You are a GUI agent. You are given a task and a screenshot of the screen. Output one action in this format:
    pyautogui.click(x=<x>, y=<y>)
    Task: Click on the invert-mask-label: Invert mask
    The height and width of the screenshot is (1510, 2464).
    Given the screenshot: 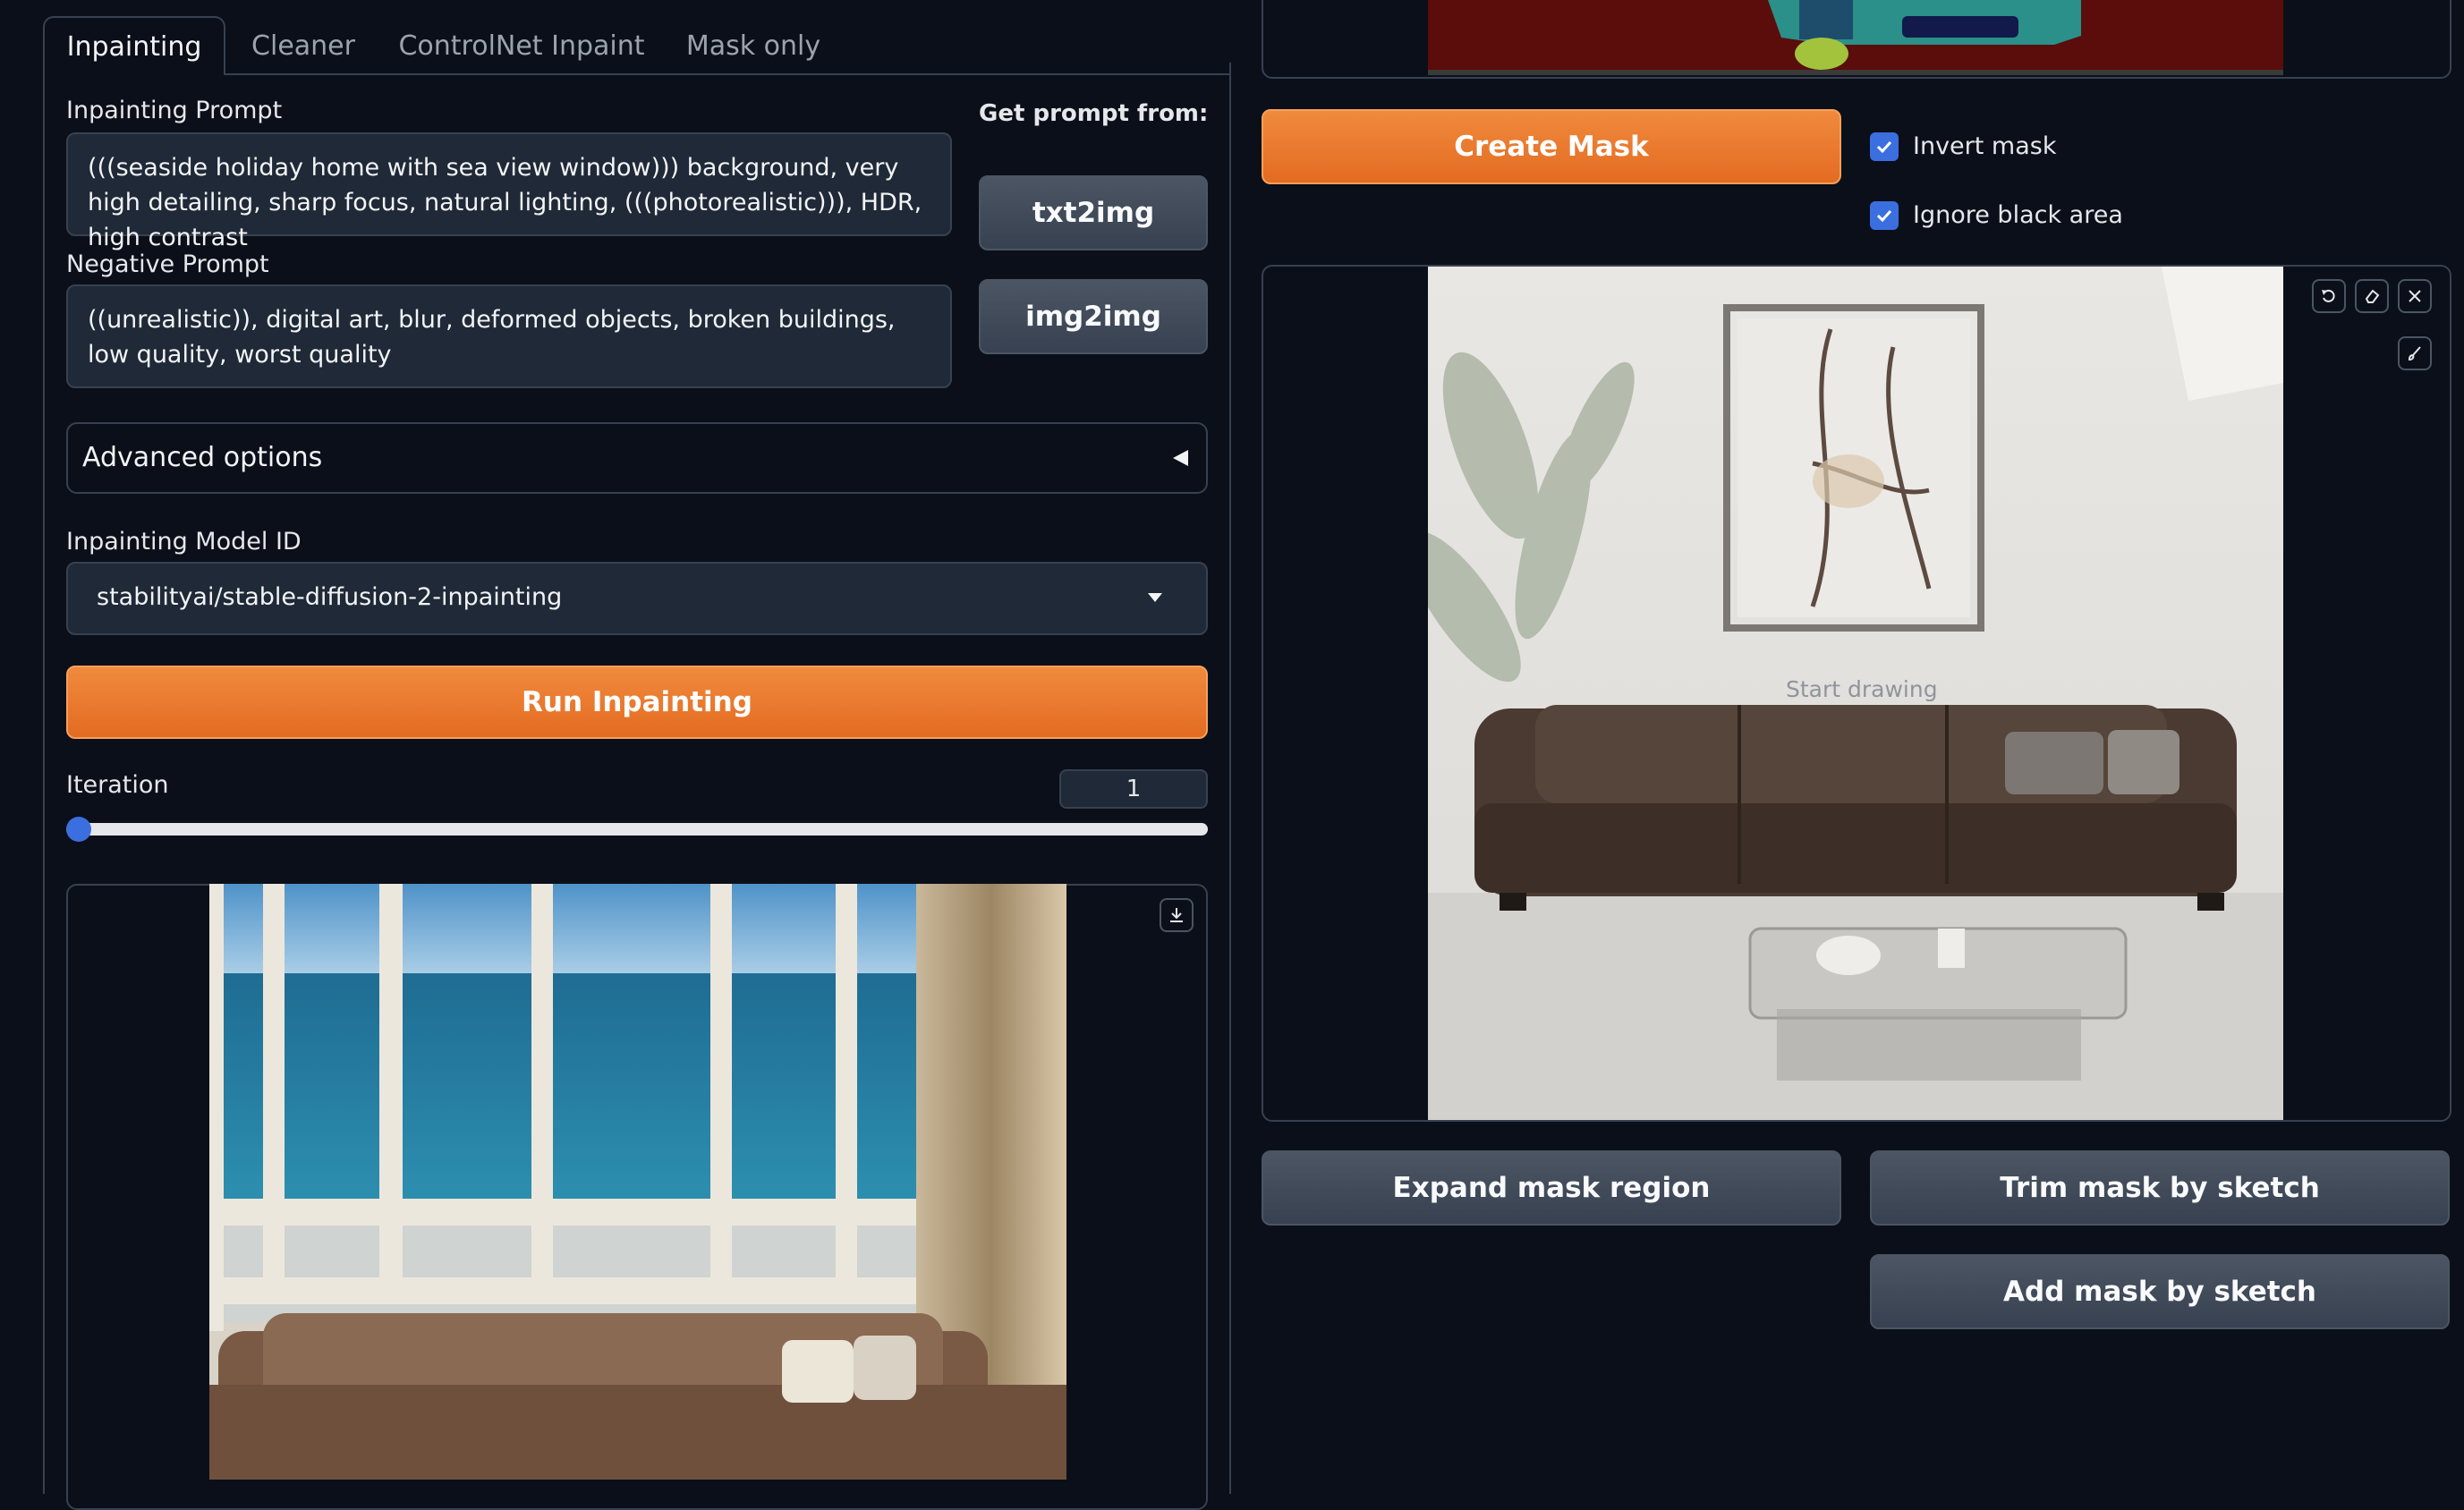 What is the action you would take?
    pyautogui.click(x=1985, y=146)
    